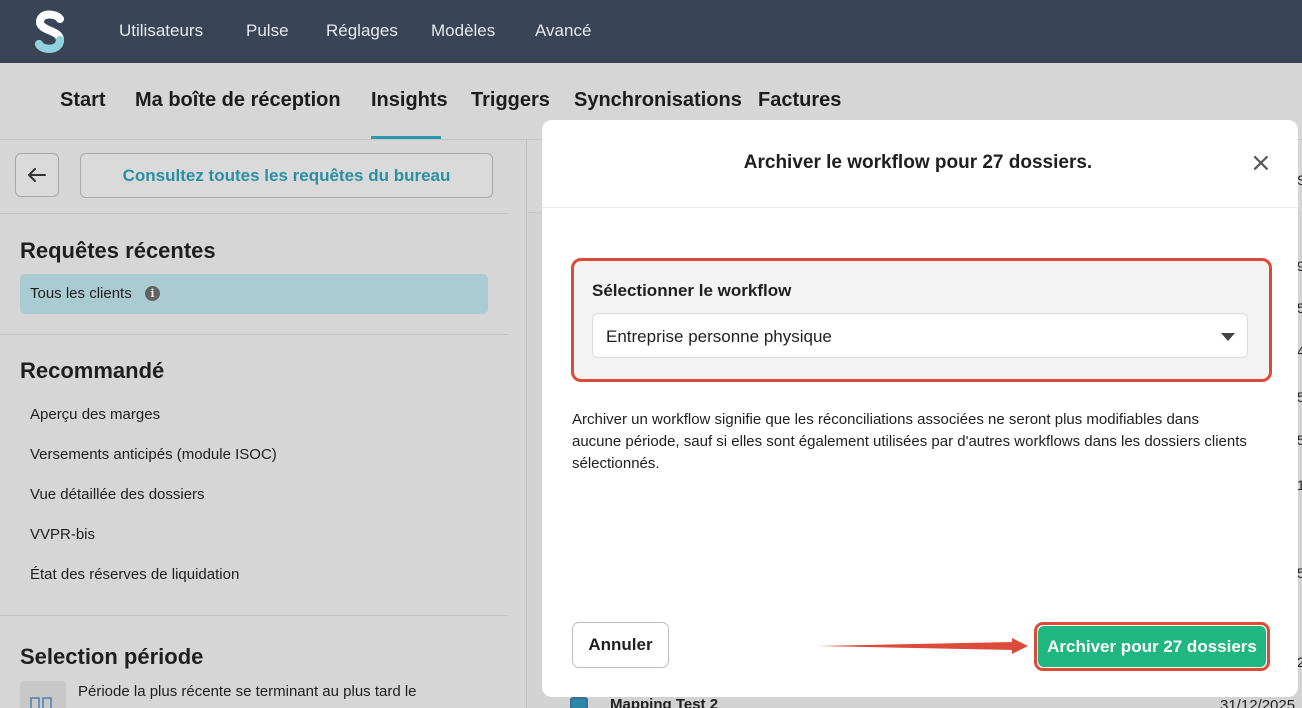  I want to click on tab-insights: Insights, so click(409, 100).